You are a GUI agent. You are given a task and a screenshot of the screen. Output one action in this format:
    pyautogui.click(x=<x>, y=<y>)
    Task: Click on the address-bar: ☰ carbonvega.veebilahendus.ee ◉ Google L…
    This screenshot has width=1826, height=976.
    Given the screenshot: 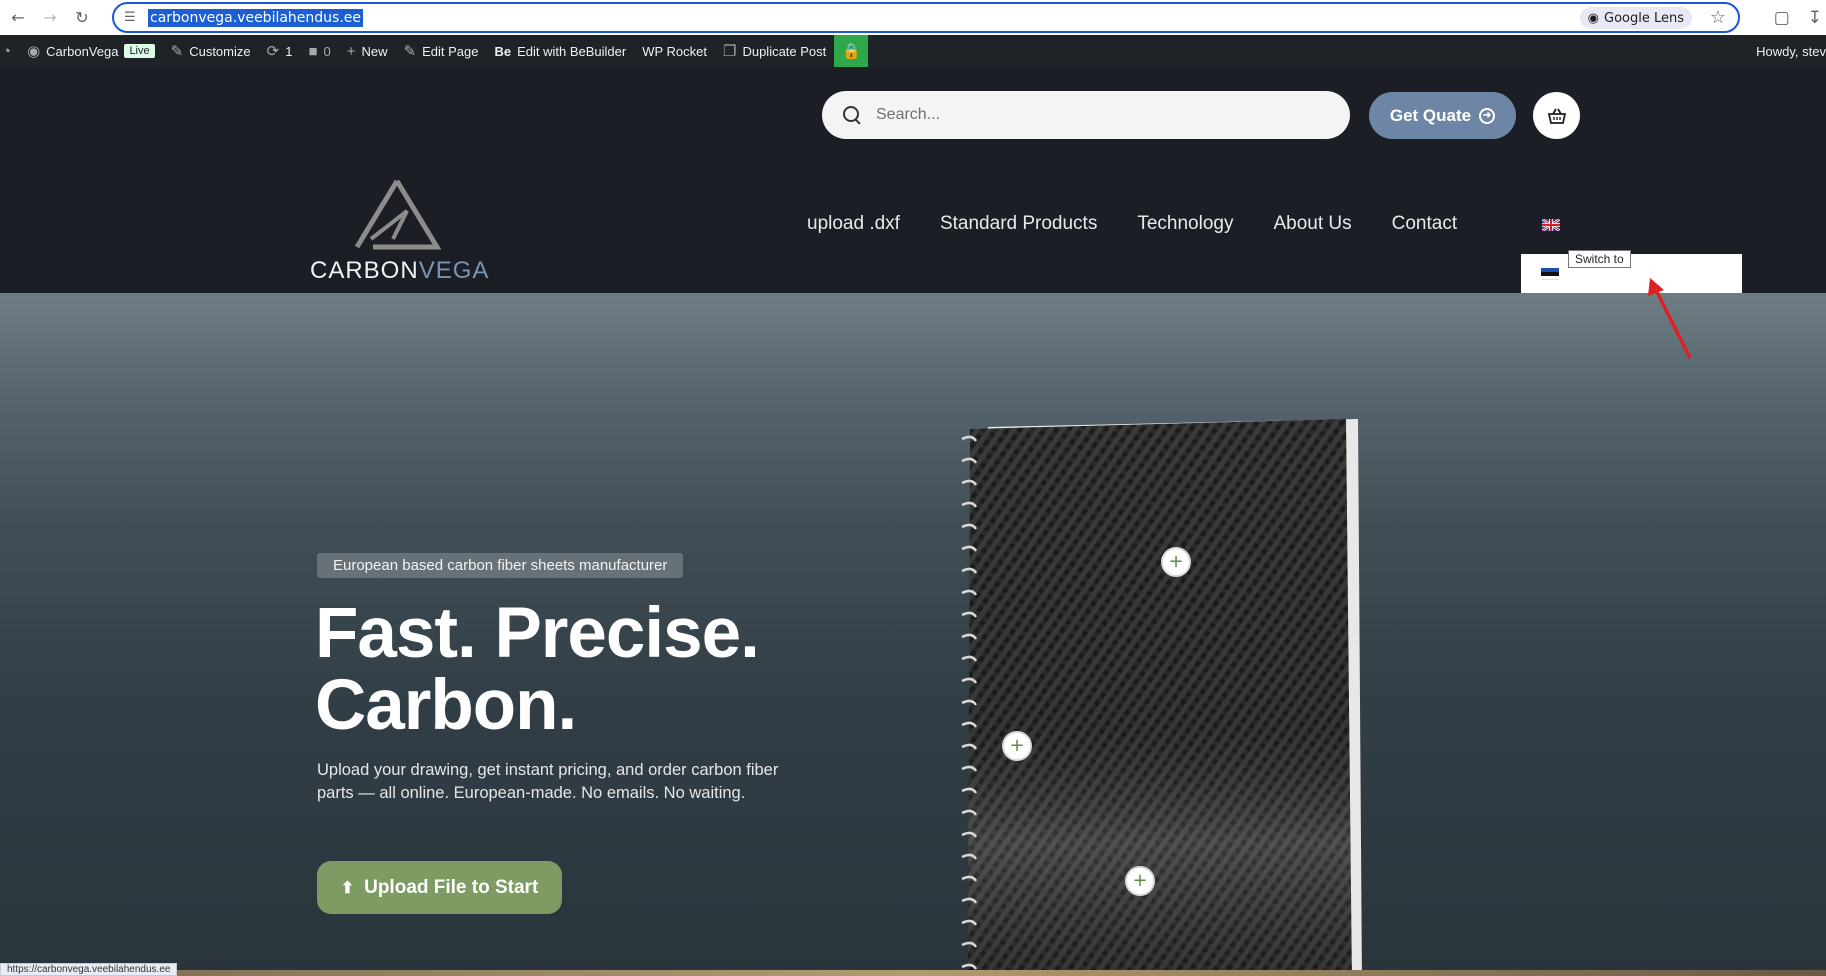 What is the action you would take?
    pyautogui.click(x=926, y=17)
    